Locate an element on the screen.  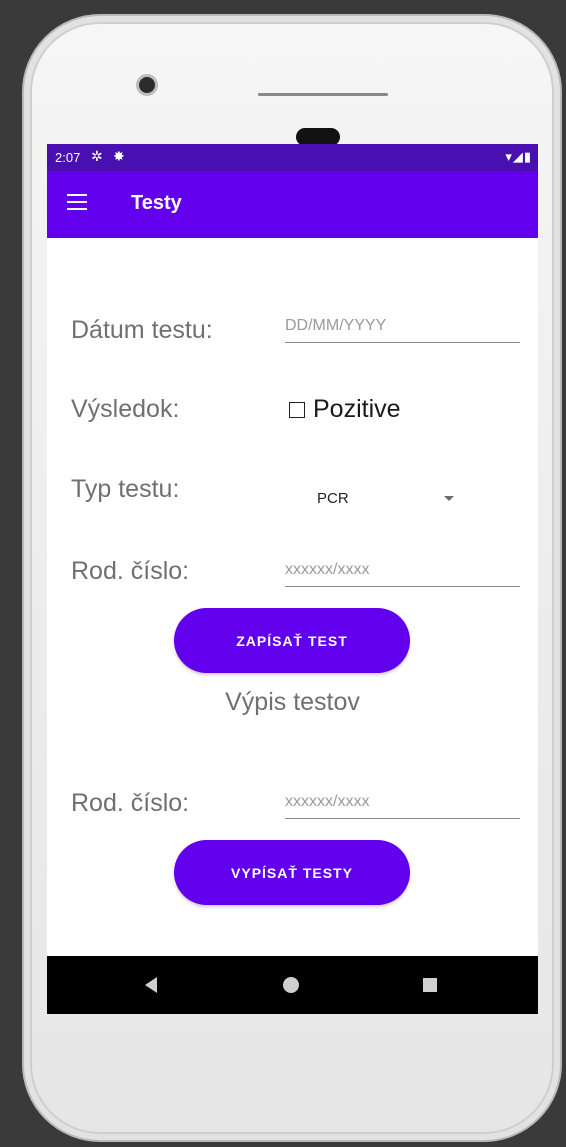
wifi-signal-battery-icons: ▾◢▮ is located at coordinates (518, 156).